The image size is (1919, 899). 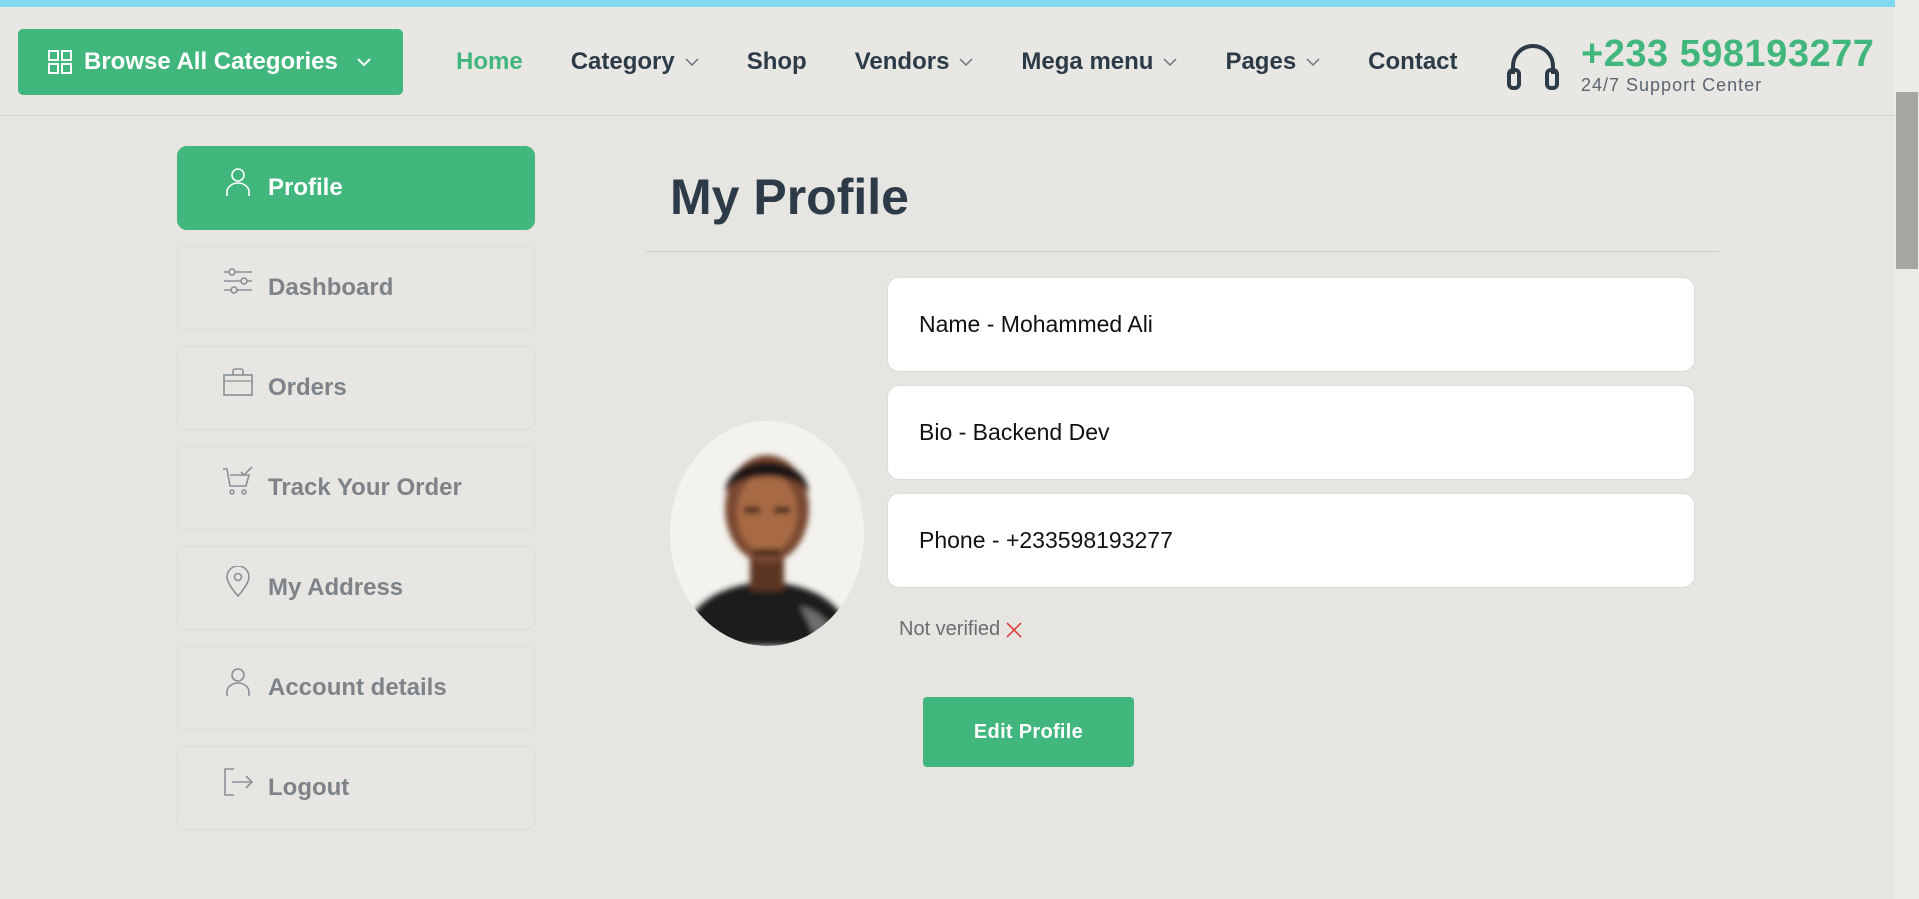 I want to click on sidebar-item-logout: Logout, so click(x=356, y=788).